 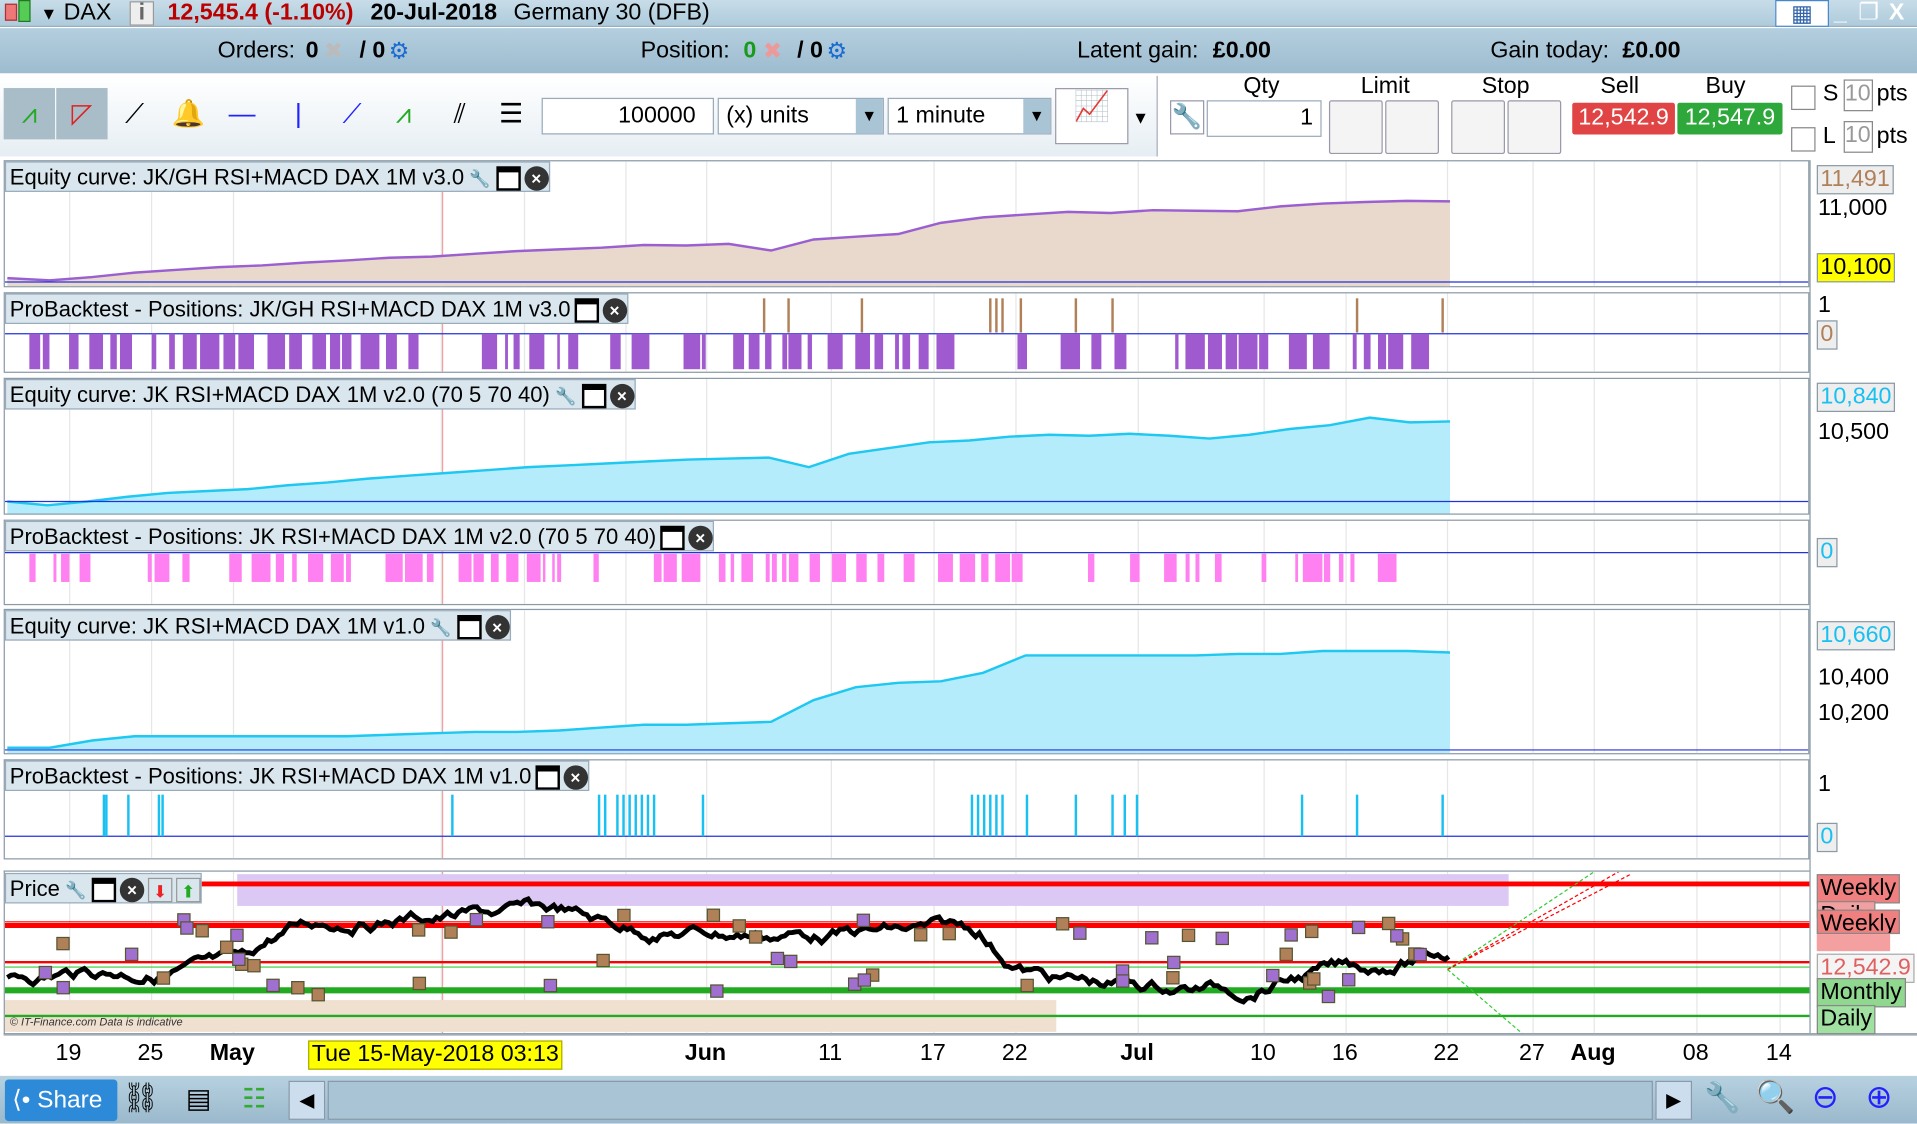 What do you see at coordinates (1478, 127) in the screenshot?
I see `stop-order-button` at bounding box center [1478, 127].